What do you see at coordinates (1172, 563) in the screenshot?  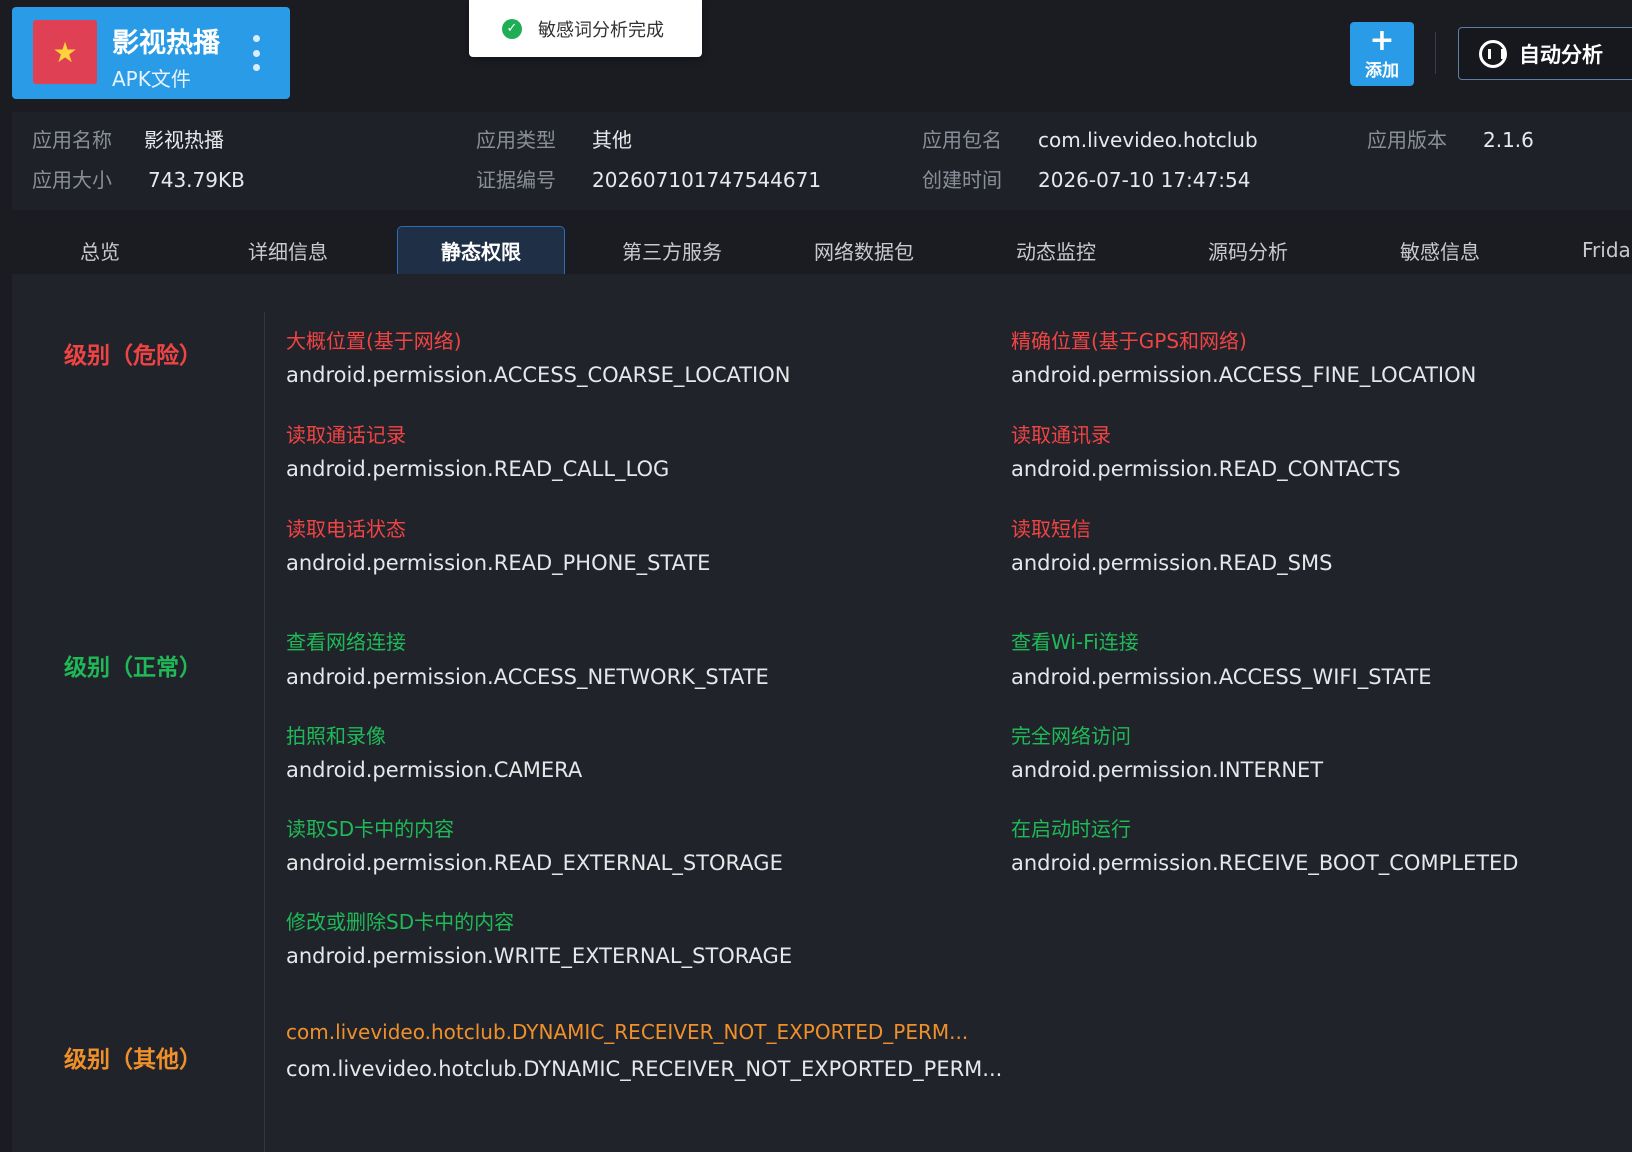 I see `perm-name: android.permission.READ_SMS` at bounding box center [1172, 563].